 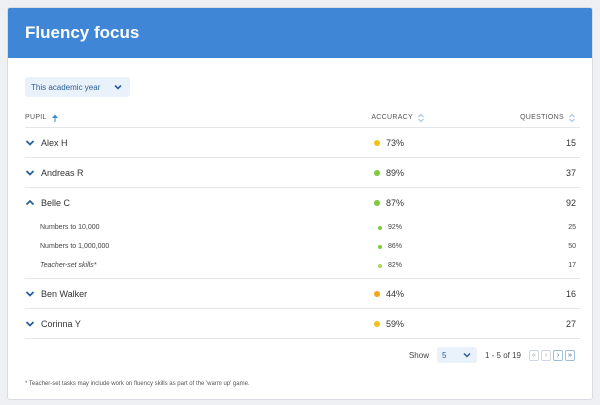 What do you see at coordinates (56, 203) in the screenshot?
I see `pupil-name: Belle C` at bounding box center [56, 203].